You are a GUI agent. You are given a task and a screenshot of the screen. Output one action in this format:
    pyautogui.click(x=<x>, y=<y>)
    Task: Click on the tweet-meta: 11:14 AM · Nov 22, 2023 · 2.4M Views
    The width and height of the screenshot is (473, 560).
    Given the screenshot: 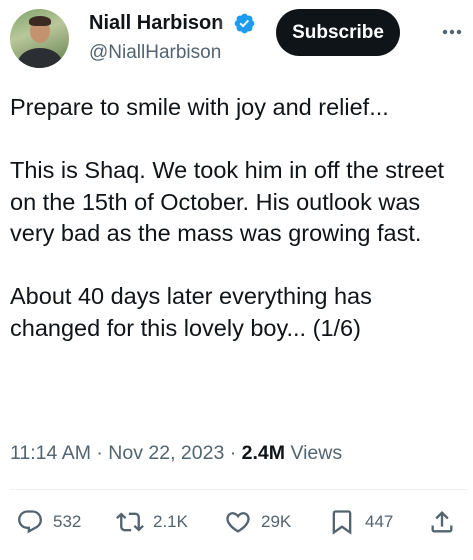 What is the action you would take?
    pyautogui.click(x=176, y=453)
    